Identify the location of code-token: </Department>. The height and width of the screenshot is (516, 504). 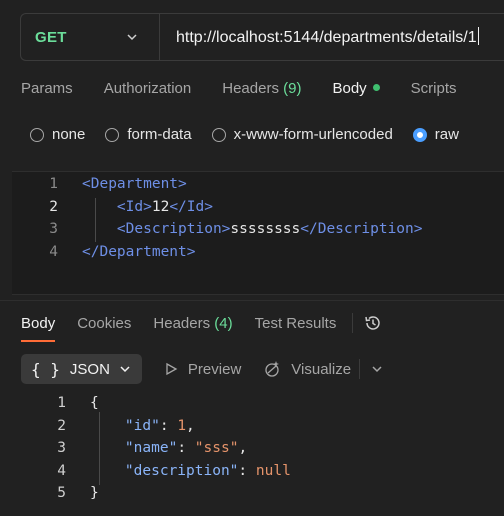
(139, 251).